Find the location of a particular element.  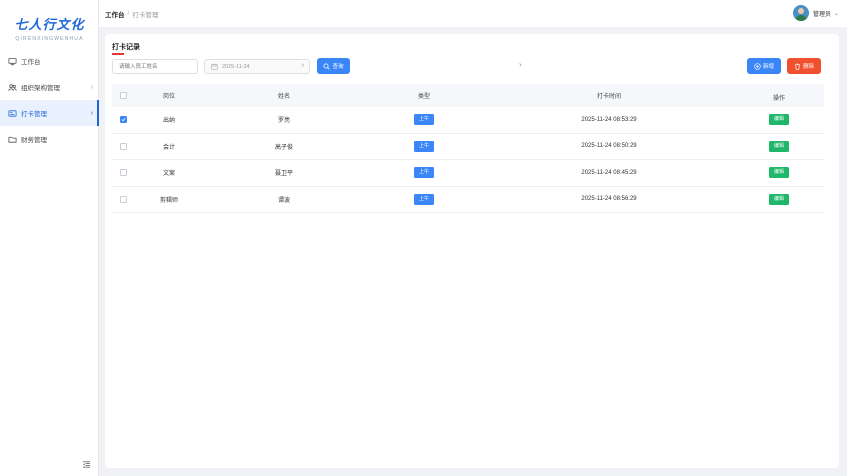

sidebar-item-organization: 组织架构管理 › is located at coordinates (49, 87).